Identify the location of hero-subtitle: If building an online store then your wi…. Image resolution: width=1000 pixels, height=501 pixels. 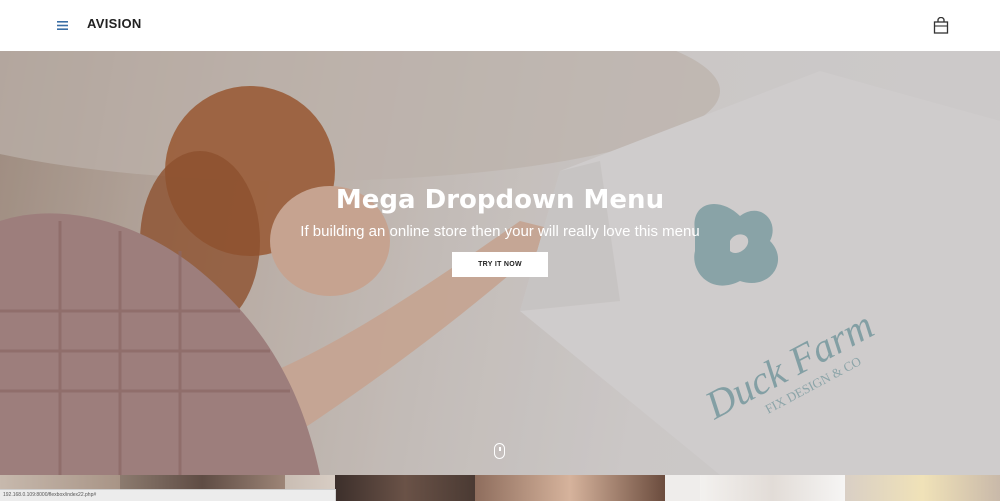
(500, 231).